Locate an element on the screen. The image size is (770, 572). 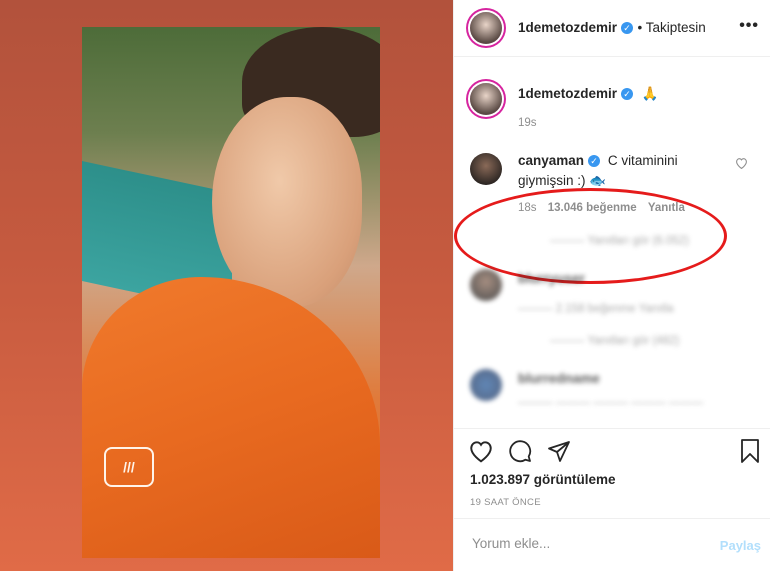
comment-input is located at coordinates (582, 543).